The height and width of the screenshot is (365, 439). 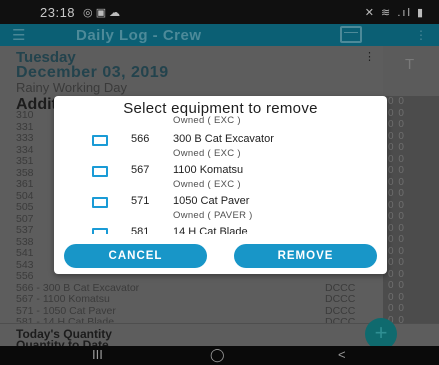 I want to click on system-nav-bar: III ◯ <, so click(x=219, y=355).